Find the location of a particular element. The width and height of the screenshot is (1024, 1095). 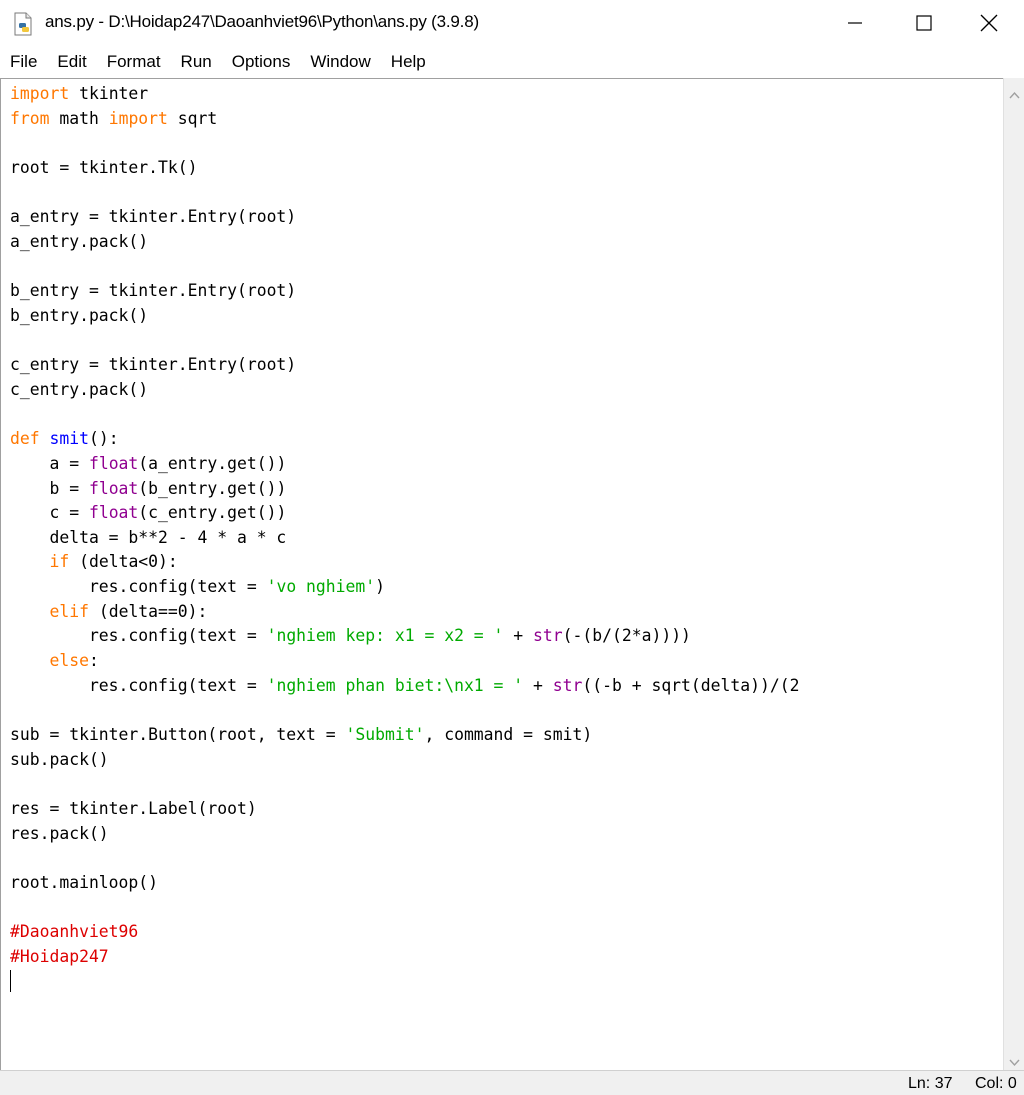

code-token: (-(b/(2*a)))) is located at coordinates (626, 636).